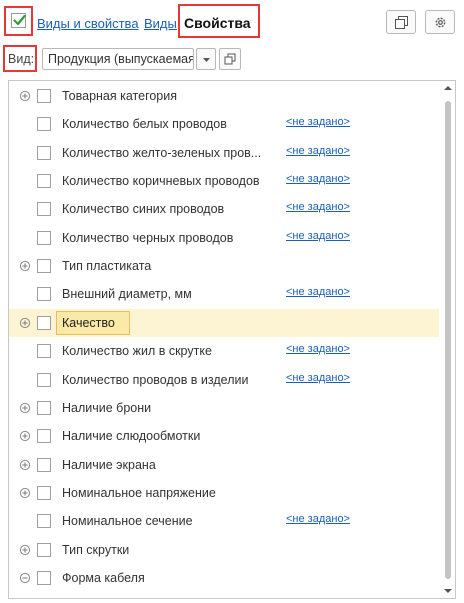 Image resolution: width=464 pixels, height=603 pixels. Describe the element at coordinates (224, 465) in the screenshot. I see `property-row: Наличие экрана` at that location.